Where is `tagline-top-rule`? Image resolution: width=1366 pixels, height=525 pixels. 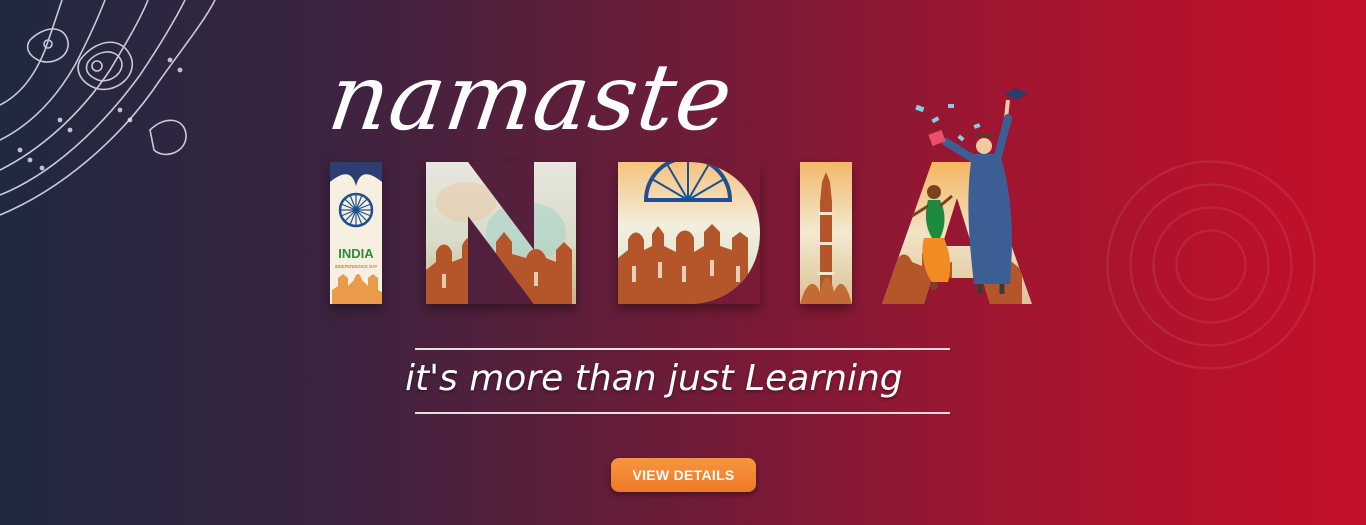
tagline-top-rule is located at coordinates (682, 349).